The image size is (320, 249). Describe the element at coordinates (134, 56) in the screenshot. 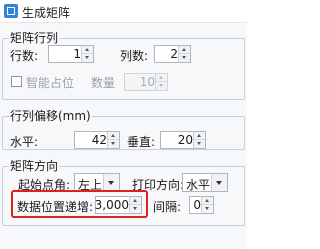

I see `cols-label: 列数:` at that location.